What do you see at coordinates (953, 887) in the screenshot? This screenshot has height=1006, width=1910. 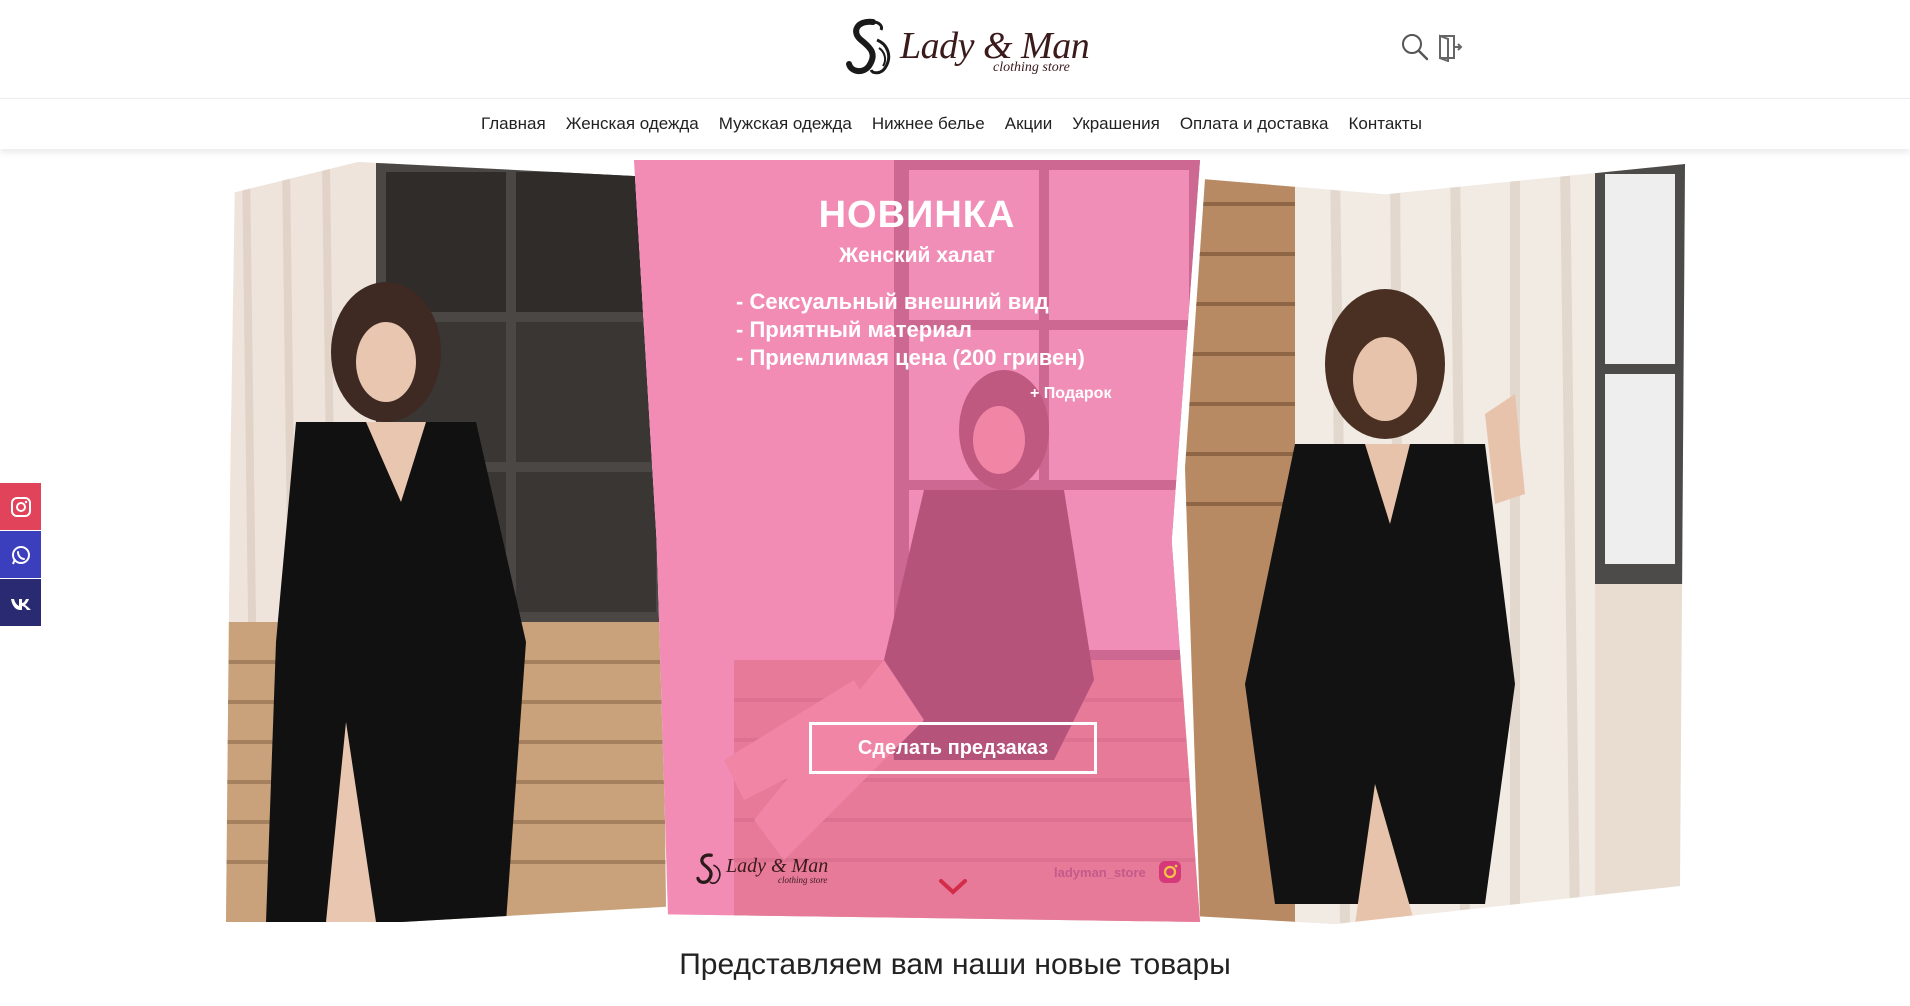 I see `chevron-down-icon` at bounding box center [953, 887].